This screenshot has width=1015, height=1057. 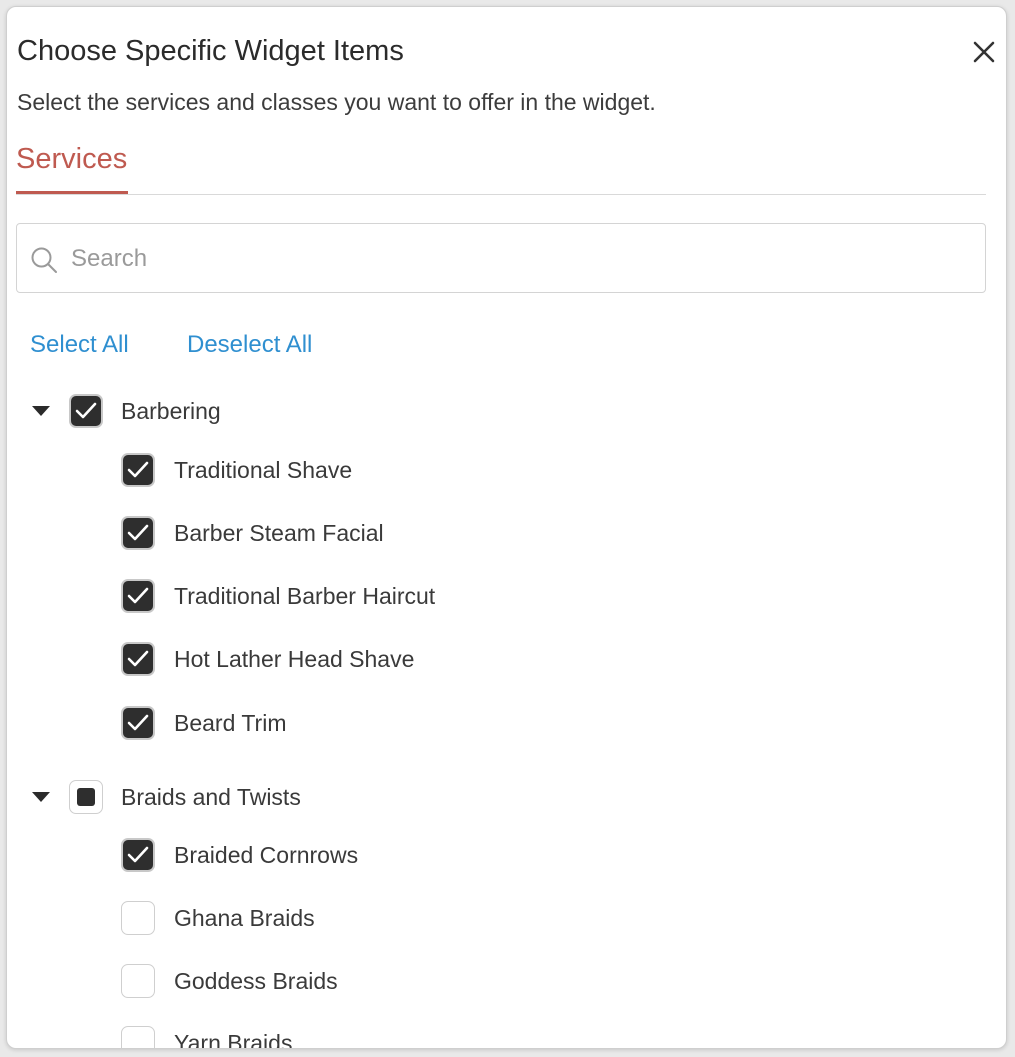 What do you see at coordinates (249, 345) in the screenshot?
I see `deselect-all-link: Deselect All` at bounding box center [249, 345].